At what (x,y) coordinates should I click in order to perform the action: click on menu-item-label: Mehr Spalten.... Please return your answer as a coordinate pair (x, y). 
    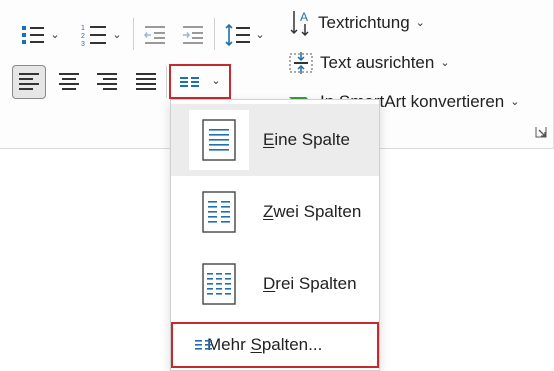
    Looking at the image, I should click on (265, 344).